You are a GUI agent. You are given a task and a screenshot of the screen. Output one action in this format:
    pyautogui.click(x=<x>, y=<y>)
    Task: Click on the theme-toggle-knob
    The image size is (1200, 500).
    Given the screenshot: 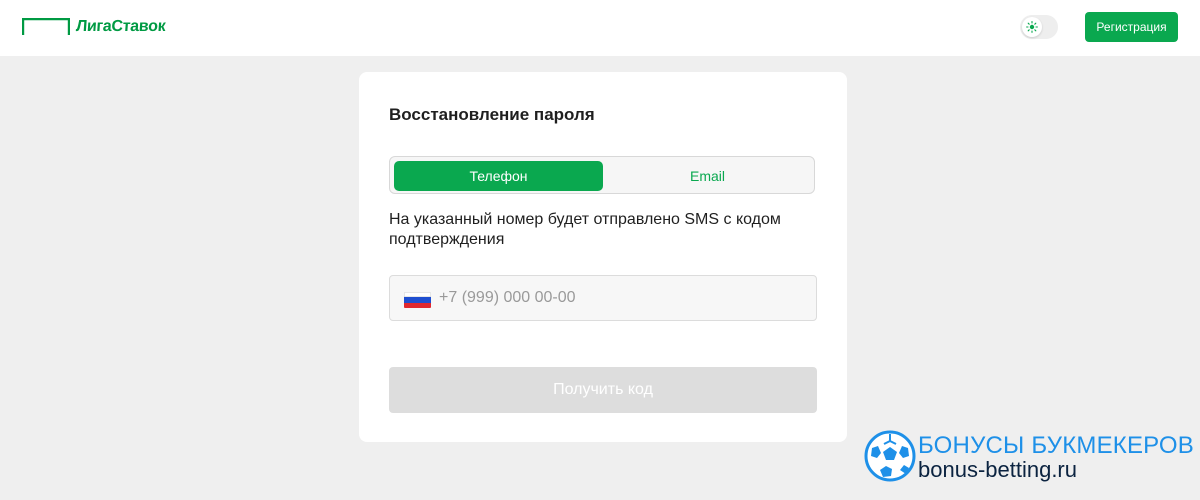 What is the action you would take?
    pyautogui.click(x=1032, y=27)
    